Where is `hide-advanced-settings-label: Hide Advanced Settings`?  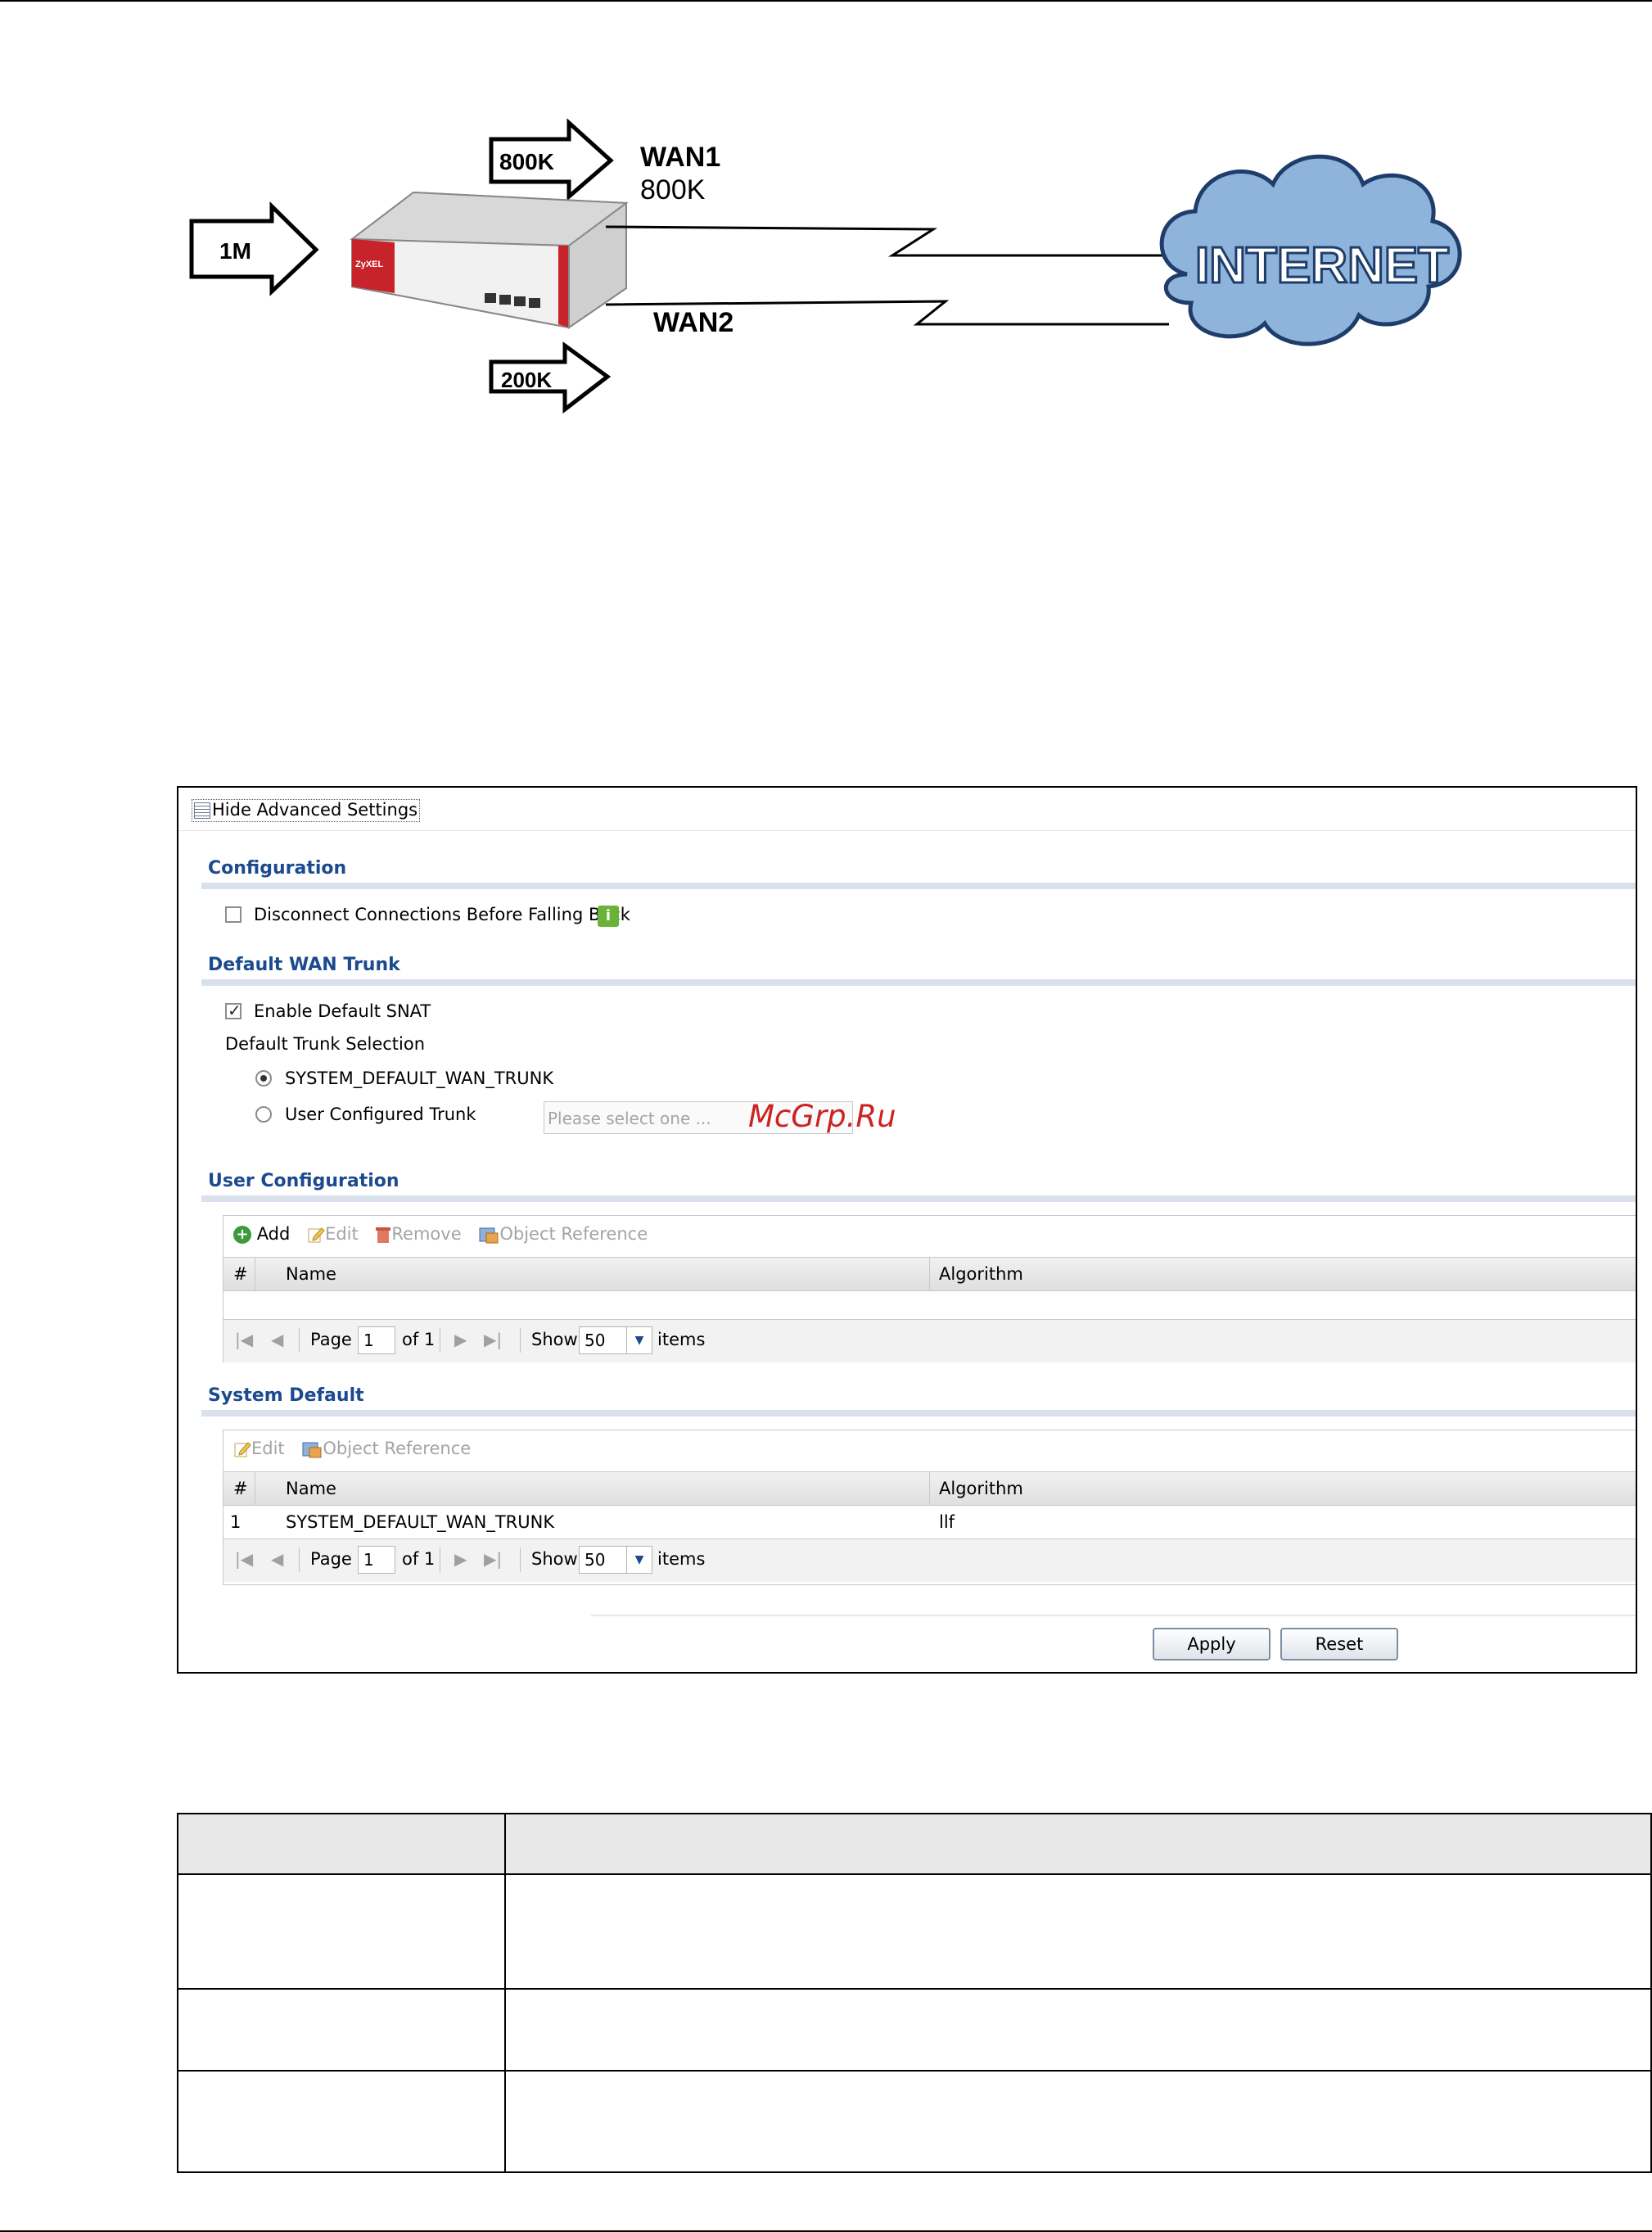 hide-advanced-settings-label: Hide Advanced Settings is located at coordinates (315, 810).